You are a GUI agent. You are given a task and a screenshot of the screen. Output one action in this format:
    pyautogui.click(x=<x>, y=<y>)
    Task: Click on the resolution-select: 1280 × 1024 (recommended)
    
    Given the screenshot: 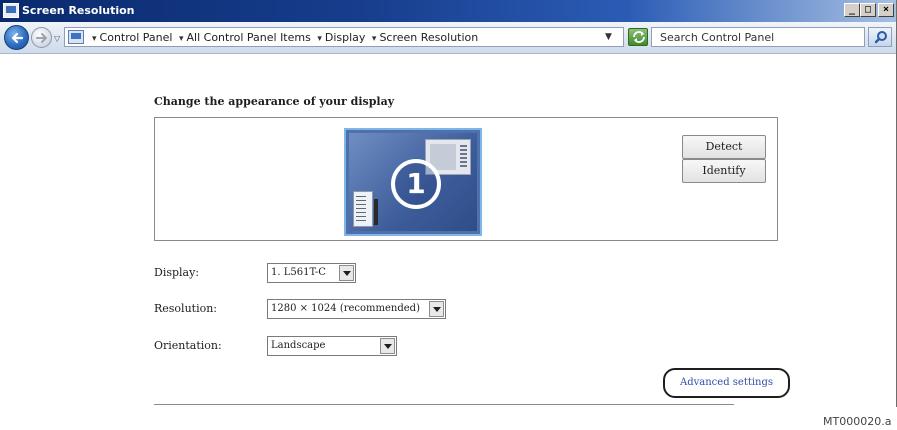 What is the action you would take?
    pyautogui.click(x=356, y=309)
    